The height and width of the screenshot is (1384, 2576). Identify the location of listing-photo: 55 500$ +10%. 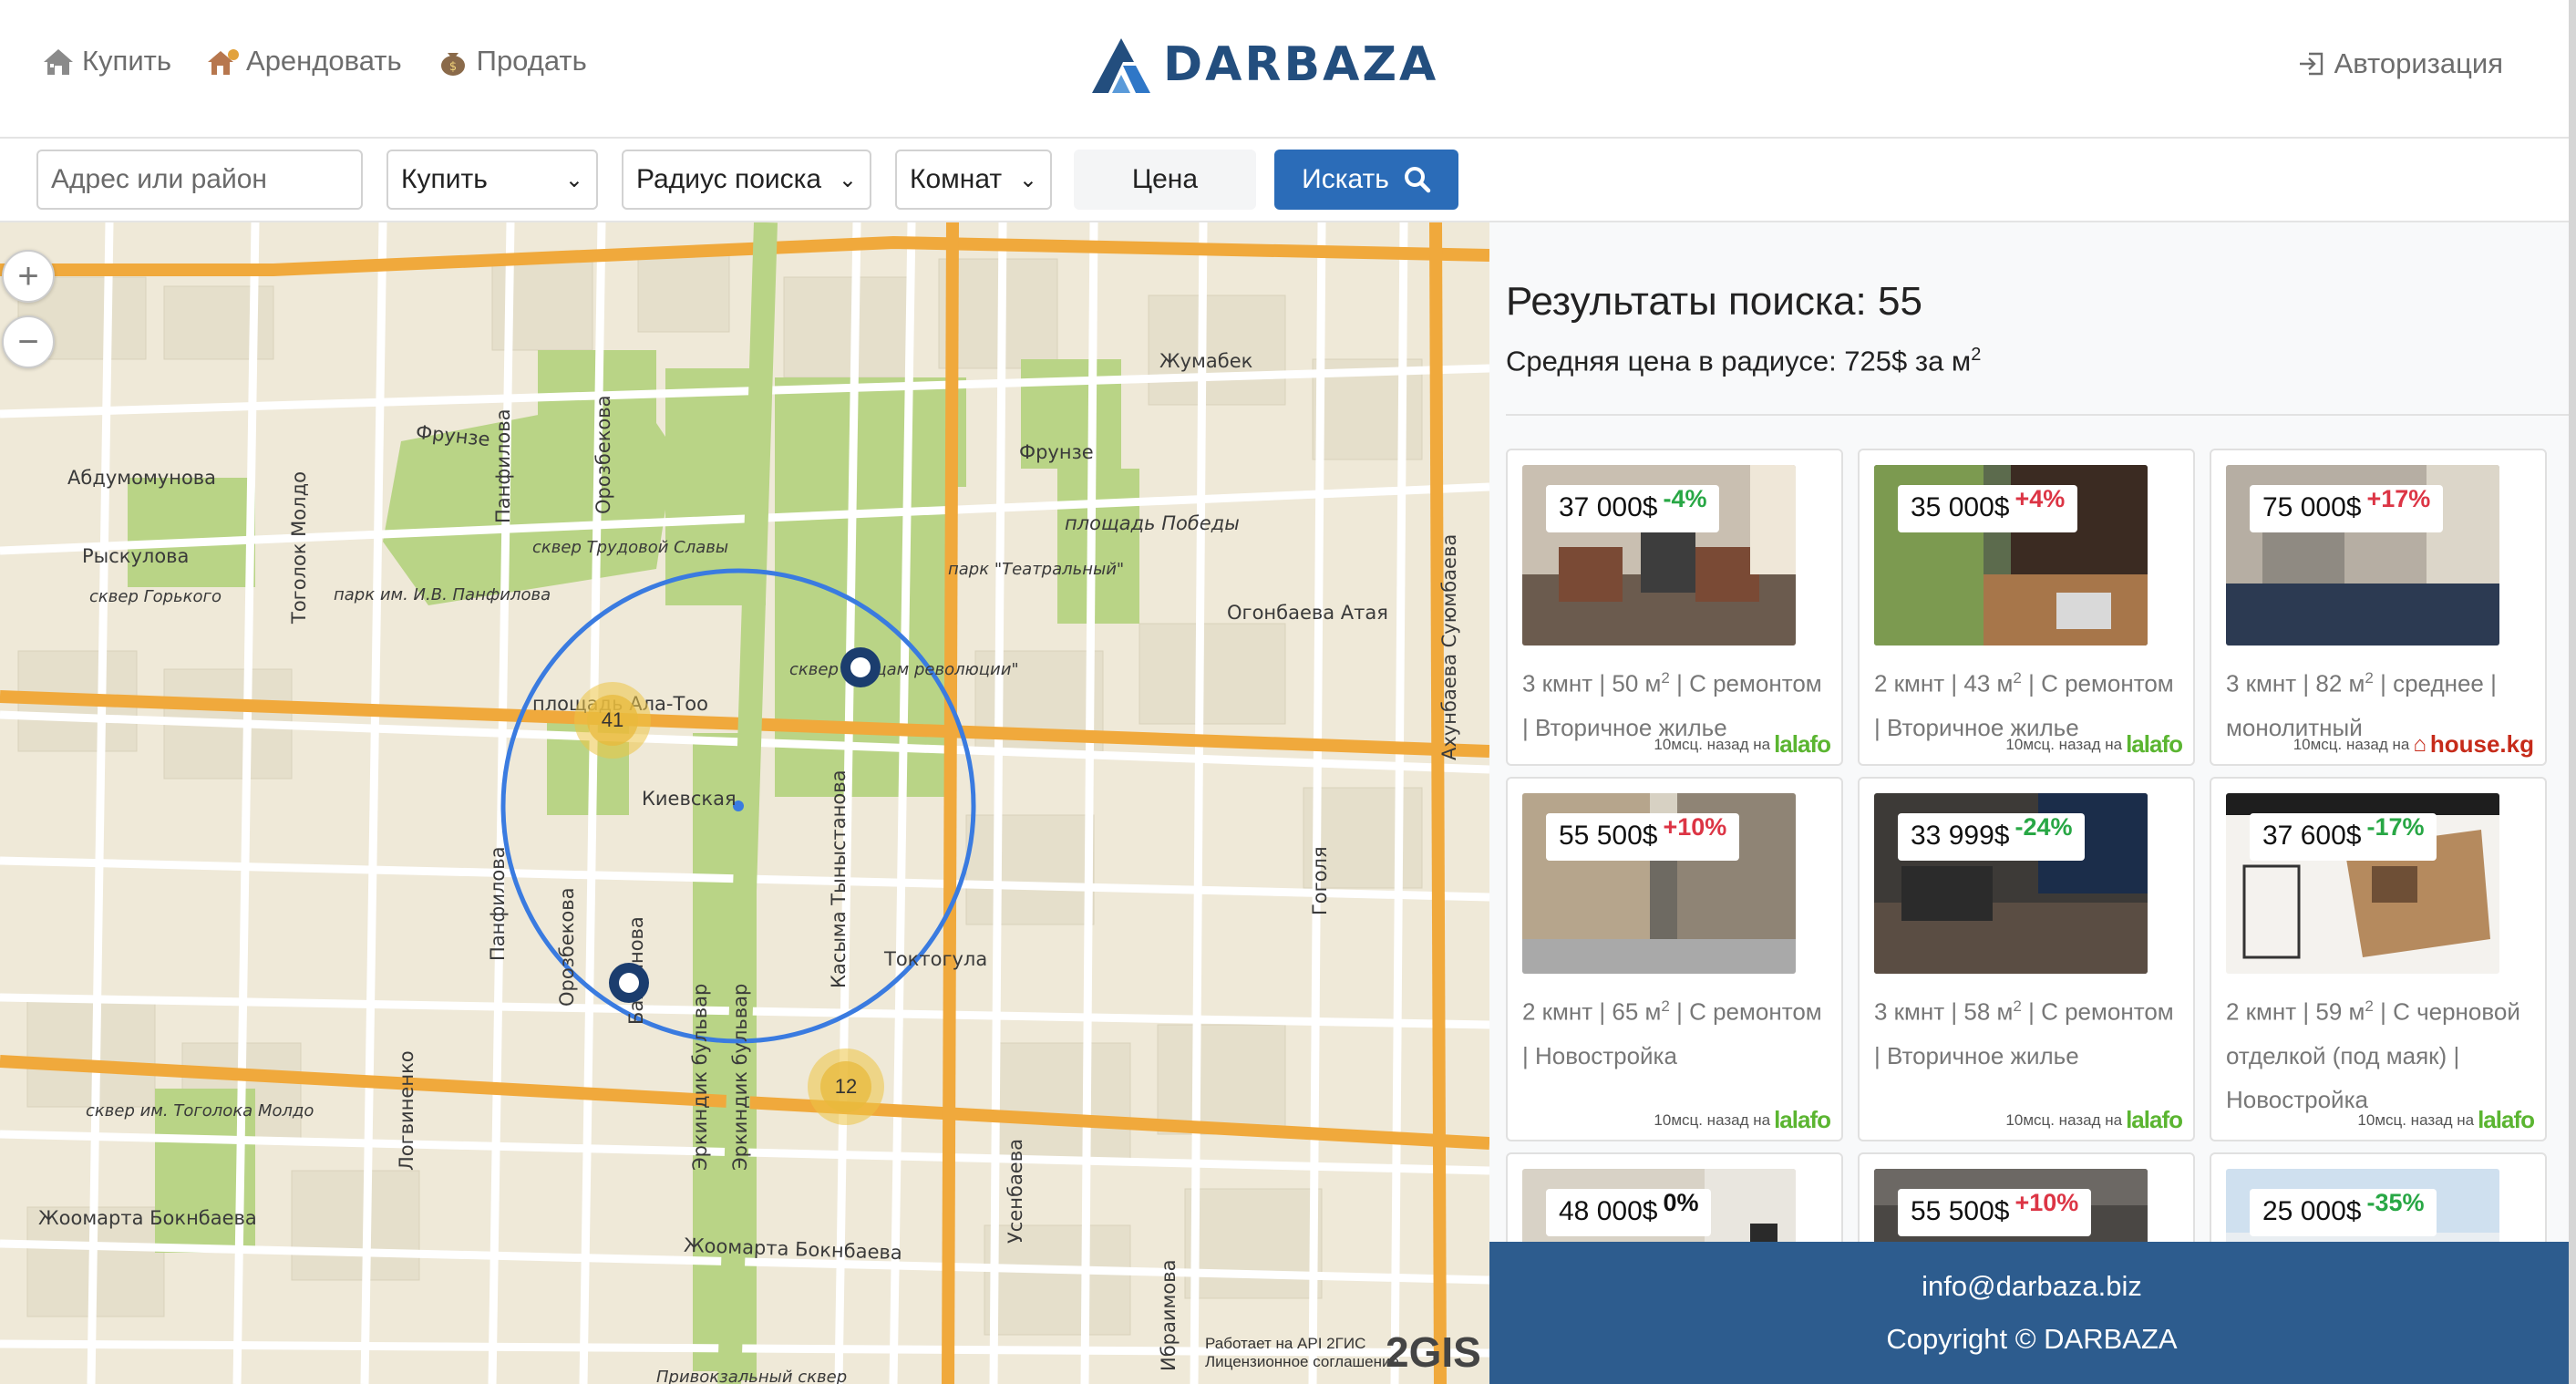
(1659, 884).